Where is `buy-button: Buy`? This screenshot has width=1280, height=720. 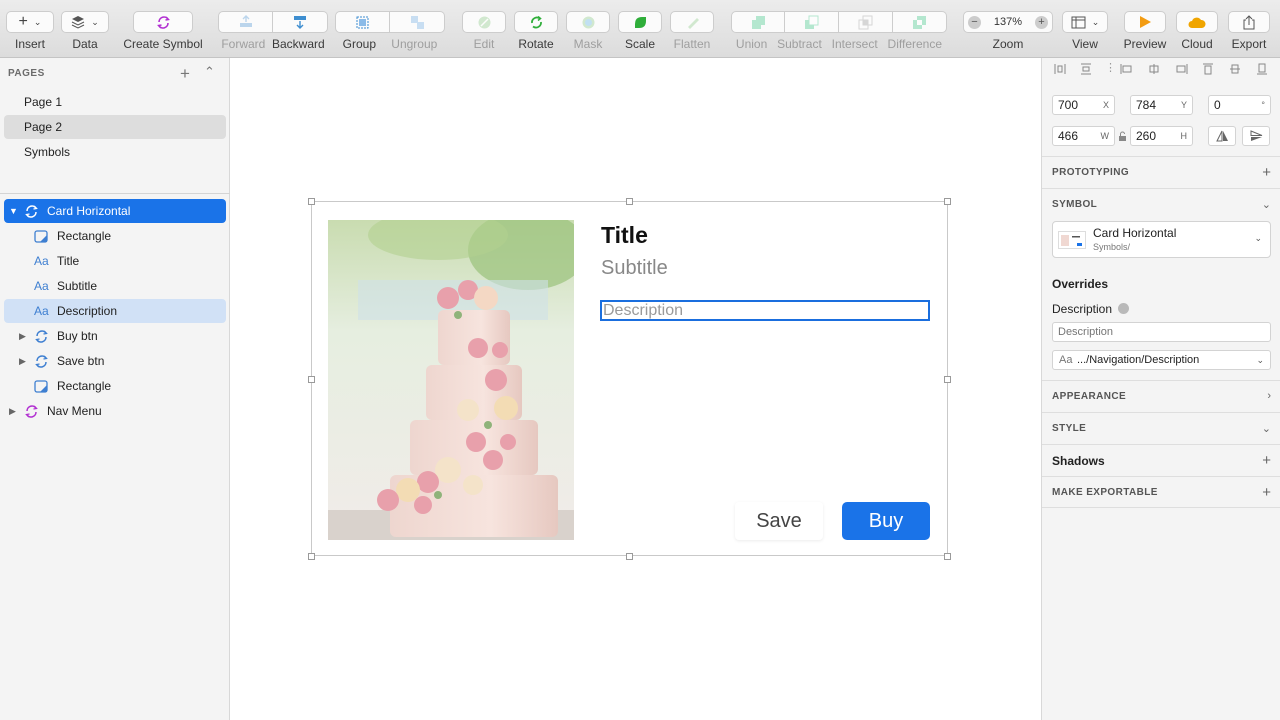
buy-button: Buy is located at coordinates (886, 521).